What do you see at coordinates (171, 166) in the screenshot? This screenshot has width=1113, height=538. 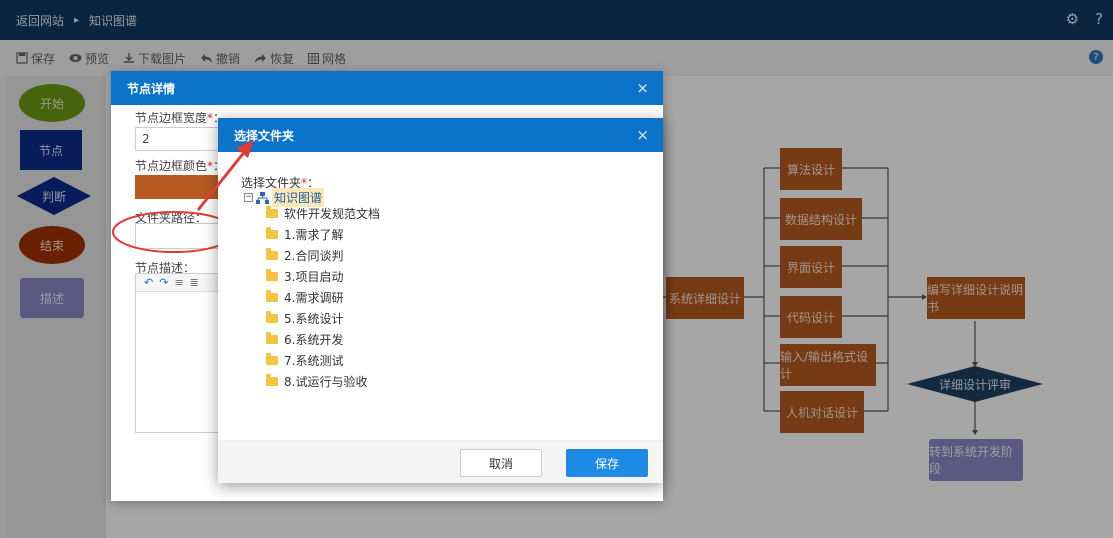 I see `border-color-label-text: 节点边框颜色` at bounding box center [171, 166].